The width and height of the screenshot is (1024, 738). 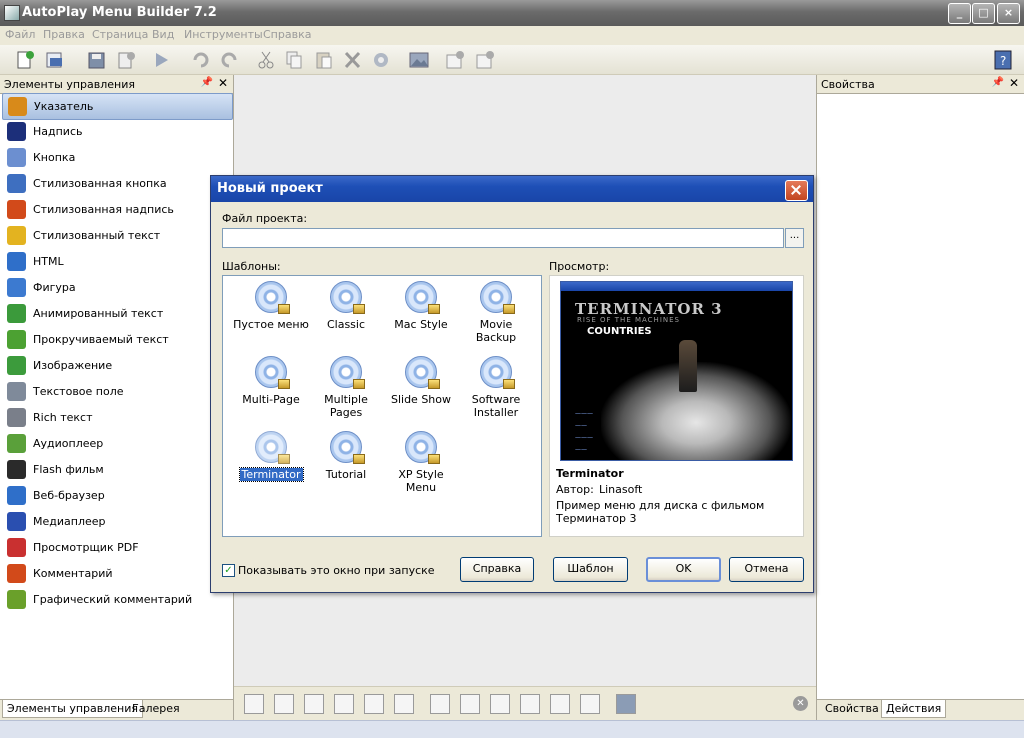 I want to click on align-top-icon, so click(x=440, y=704).